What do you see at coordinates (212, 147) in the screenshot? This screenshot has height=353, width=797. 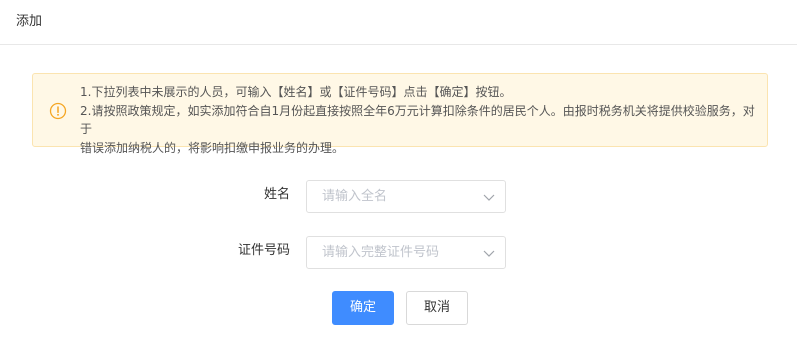 I see `notice-line-3: 错误添加纳税人的，将影响扣缴申报业务的办理。` at bounding box center [212, 147].